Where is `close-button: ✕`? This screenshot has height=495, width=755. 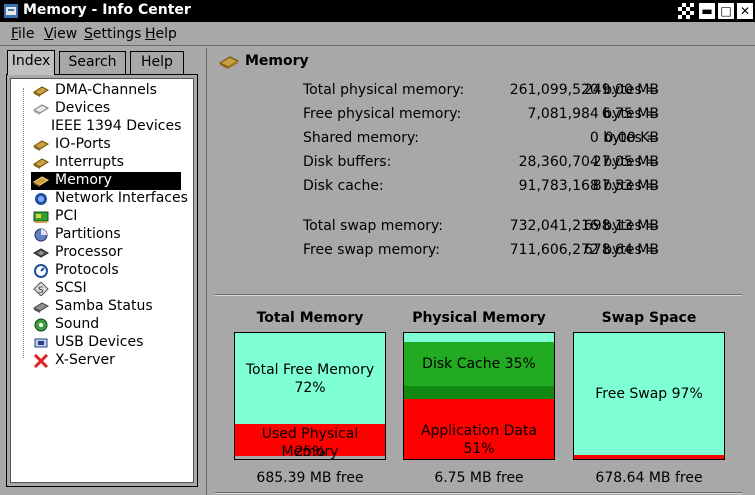
close-button: ✕ is located at coordinates (745, 11).